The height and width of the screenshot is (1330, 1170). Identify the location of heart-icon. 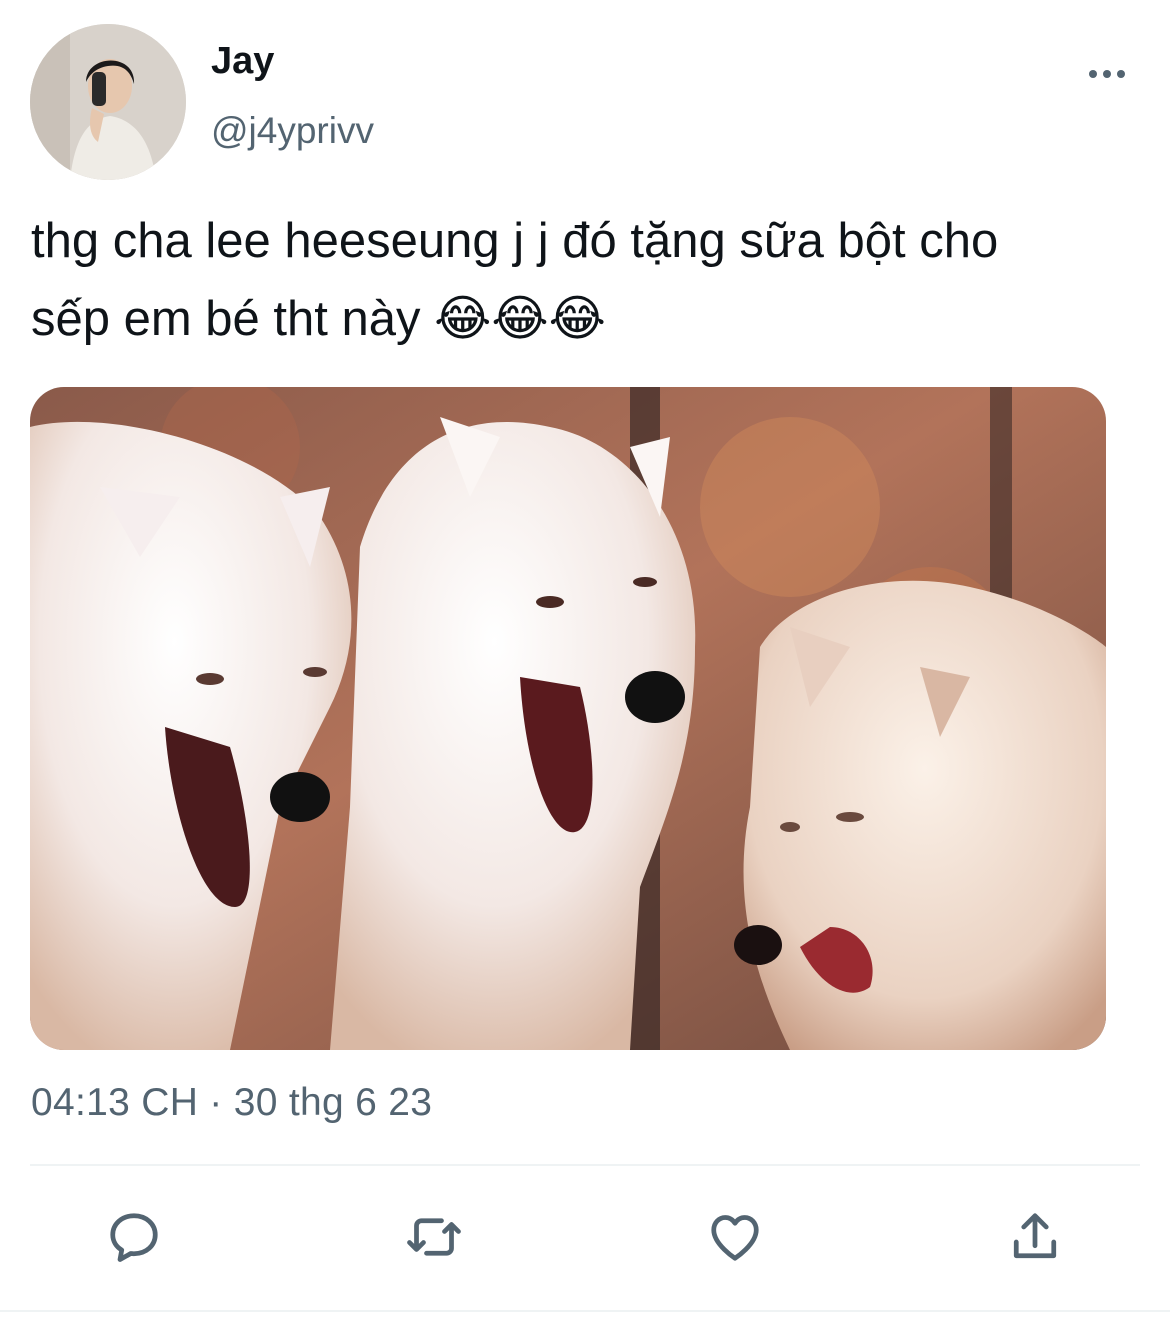
(735, 1238).